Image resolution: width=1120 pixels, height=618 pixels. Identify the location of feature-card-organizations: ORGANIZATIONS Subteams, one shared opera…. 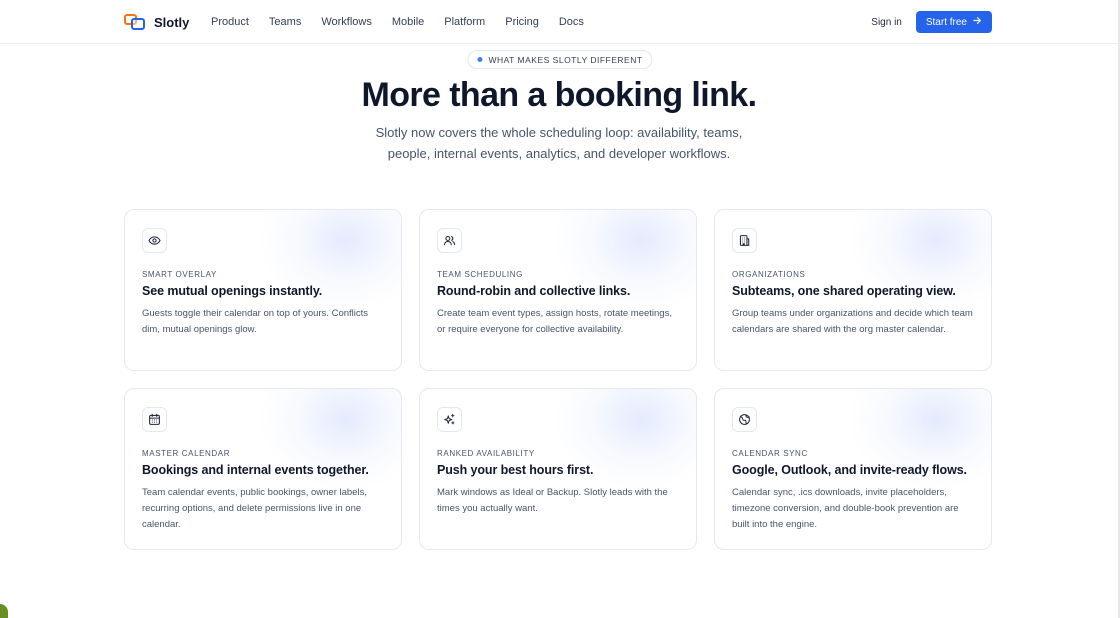
(853, 290).